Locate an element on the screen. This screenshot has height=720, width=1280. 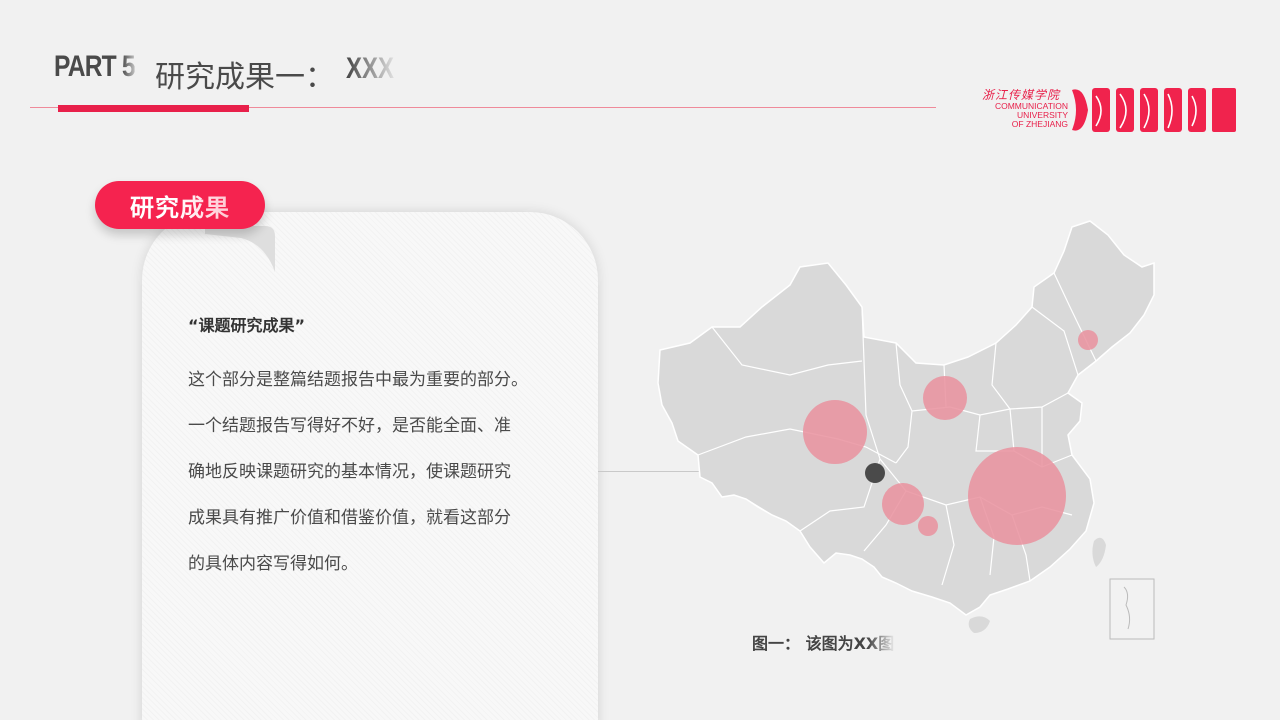
map-caption: 图一： 该图为XX图 is located at coordinates (823, 642).